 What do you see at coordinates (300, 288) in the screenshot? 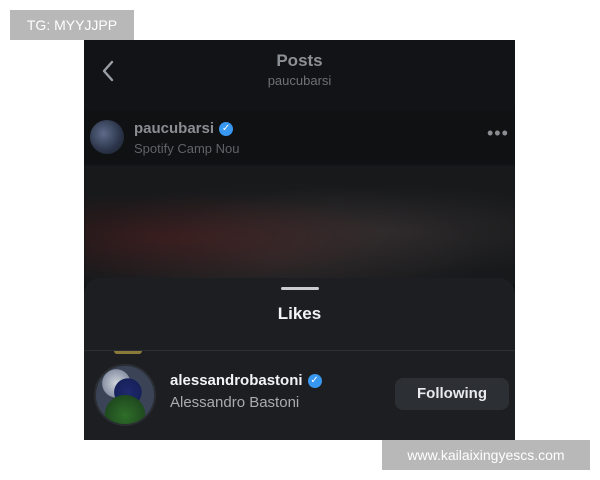
I see `sheet-drag-handle` at bounding box center [300, 288].